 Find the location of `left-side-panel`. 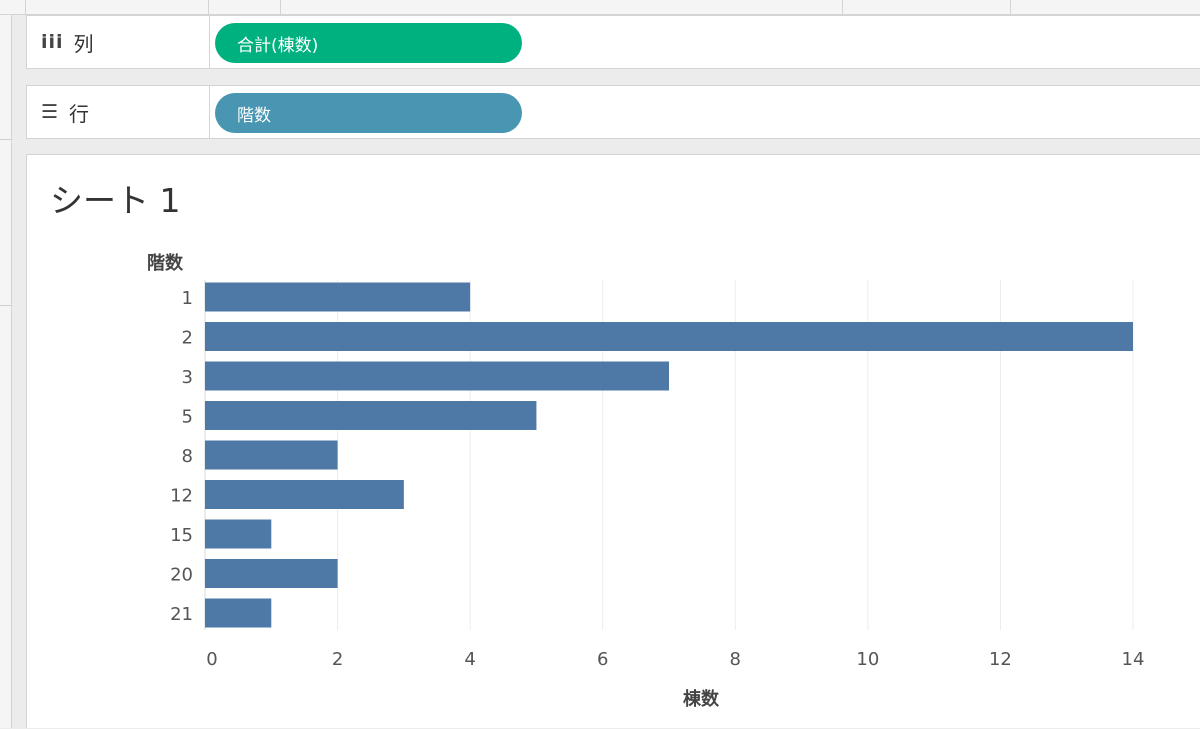

left-side-panel is located at coordinates (6, 371).